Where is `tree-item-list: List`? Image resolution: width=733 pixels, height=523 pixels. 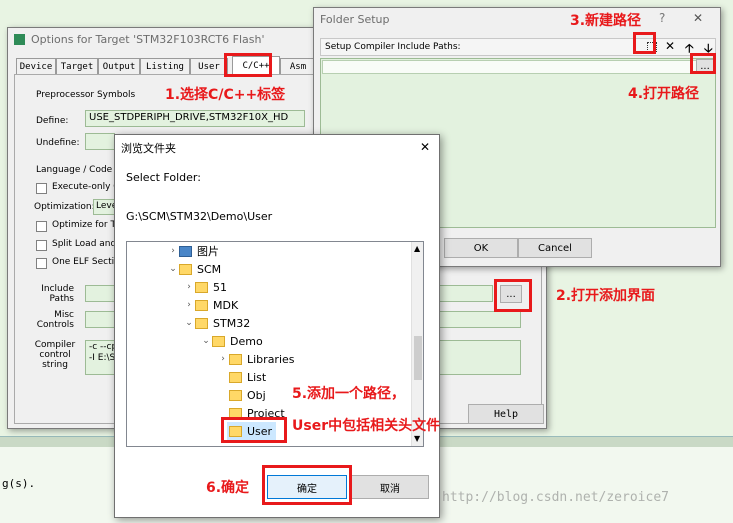 tree-item-list: List is located at coordinates (247, 377).